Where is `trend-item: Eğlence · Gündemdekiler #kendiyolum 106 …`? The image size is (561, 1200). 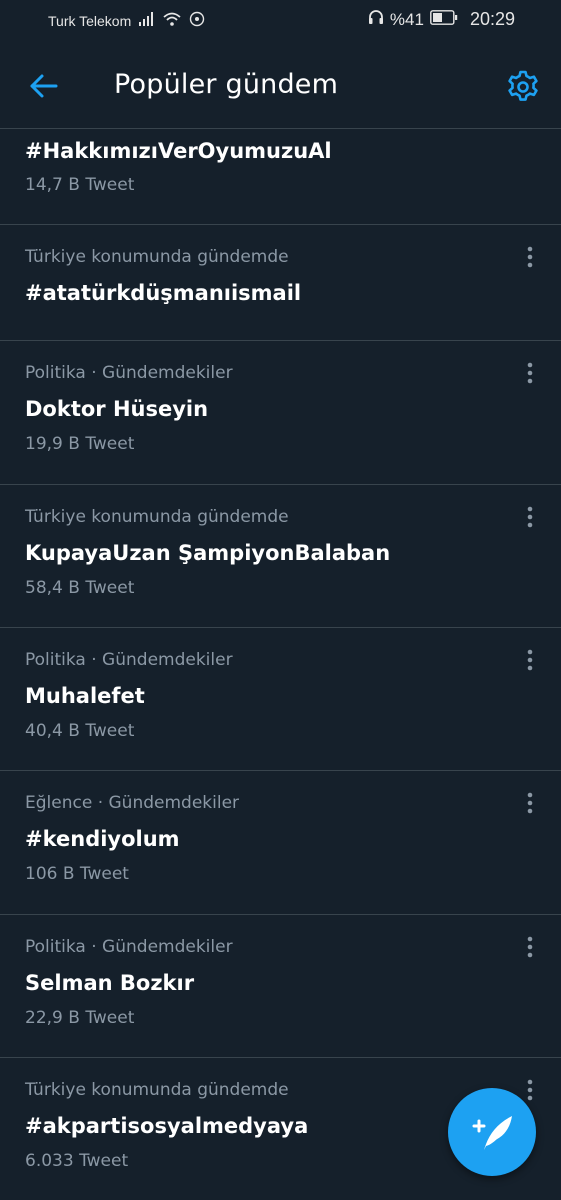
trend-item: Eğlence · Gündemdekiler #kendiyolum 106 … is located at coordinates (280, 843).